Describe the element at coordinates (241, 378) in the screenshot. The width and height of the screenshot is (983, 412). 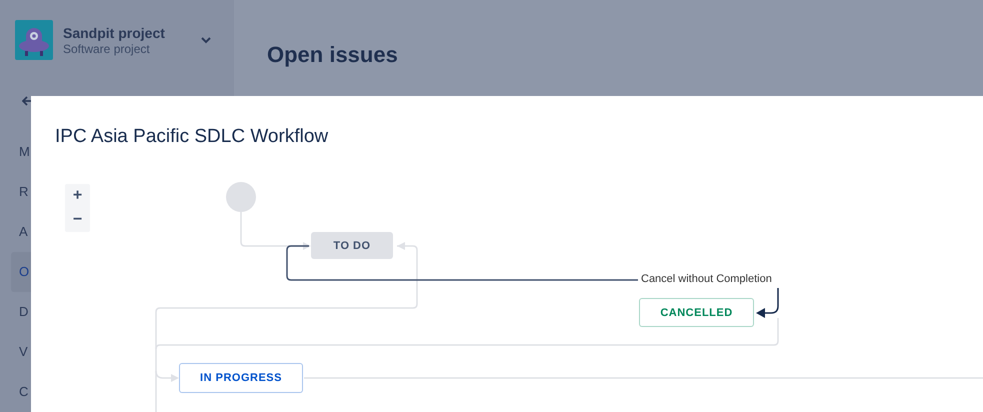
I see `status-node: IN PROGRESS` at that location.